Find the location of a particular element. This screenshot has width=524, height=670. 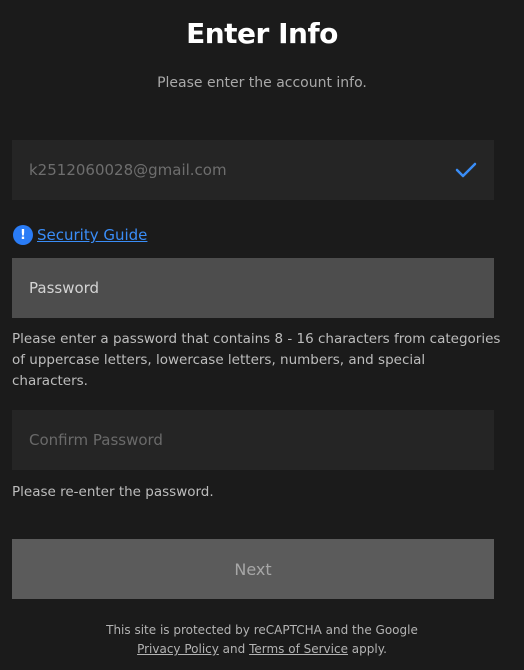

checkmark-icon is located at coordinates (466, 170).